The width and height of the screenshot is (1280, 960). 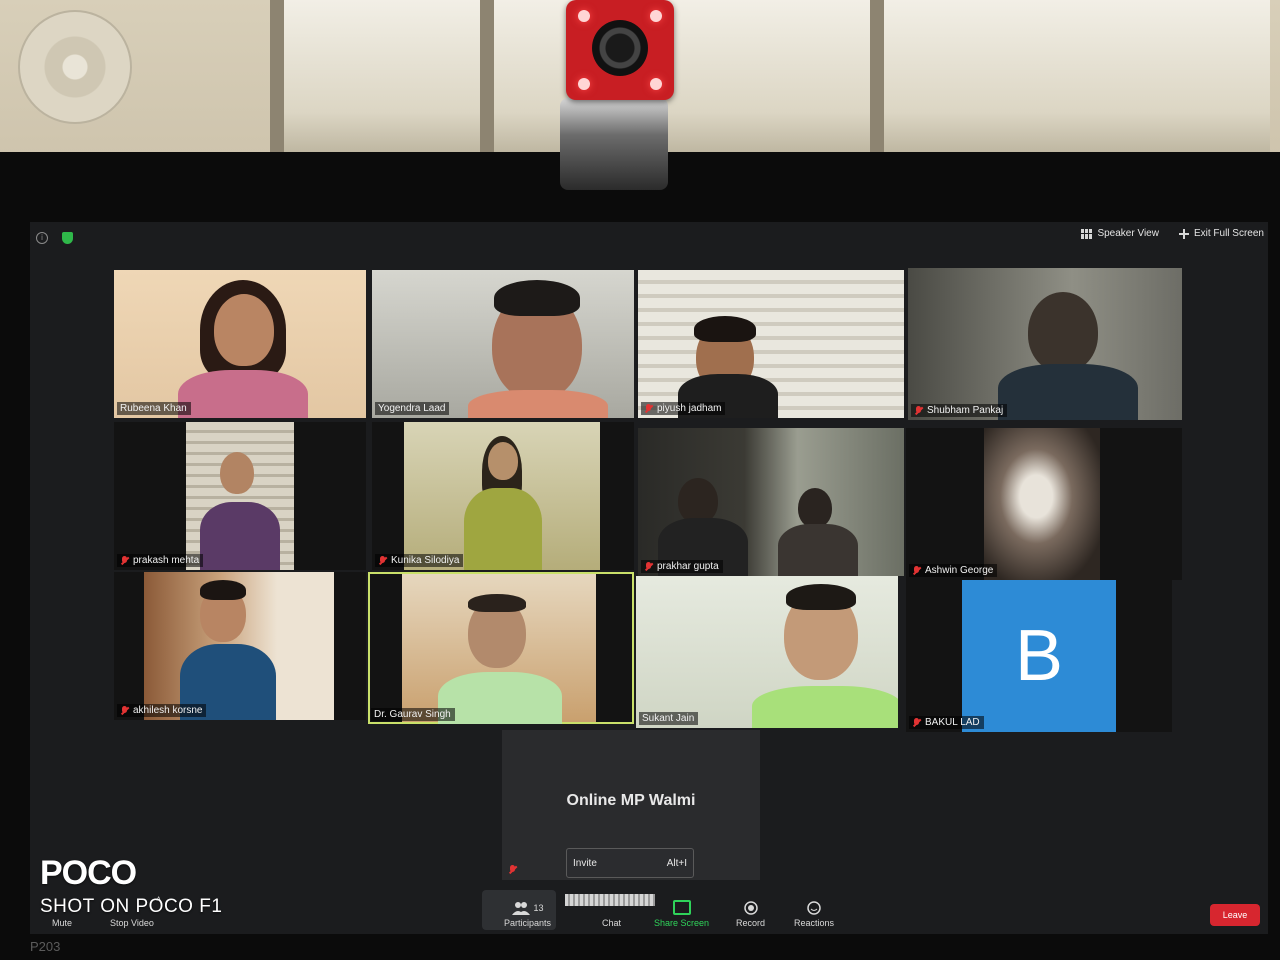 What do you see at coordinates (681, 907) in the screenshot?
I see `share-screen-icon` at bounding box center [681, 907].